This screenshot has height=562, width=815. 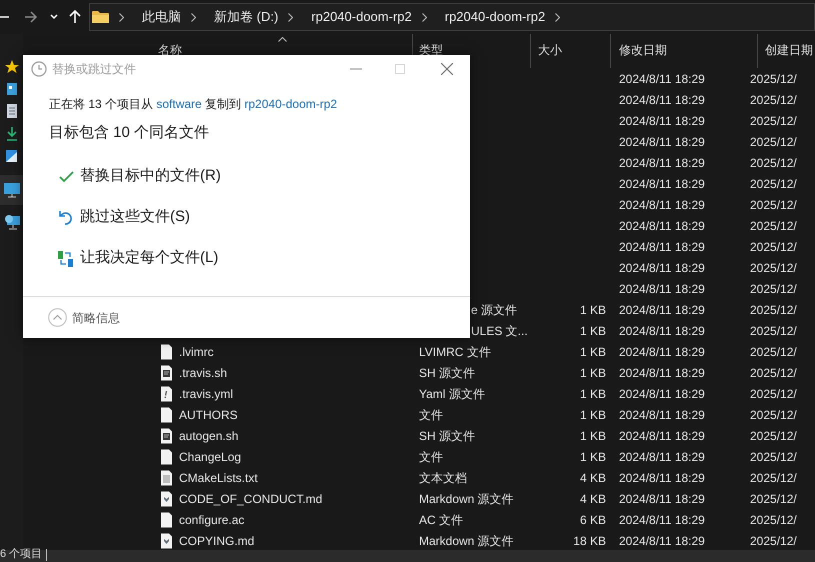 What do you see at coordinates (216, 541) in the screenshot?
I see `file-name: COPYING.md` at bounding box center [216, 541].